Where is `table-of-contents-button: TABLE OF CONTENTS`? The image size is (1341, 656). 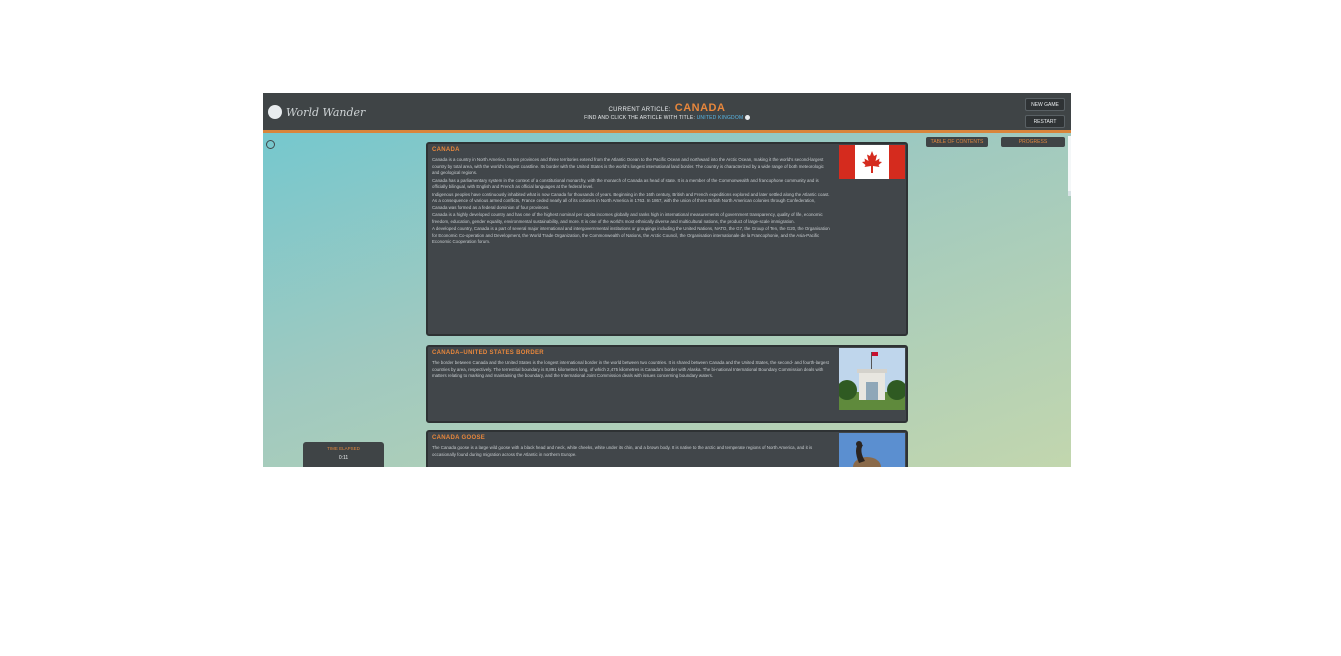
table-of-contents-button: TABLE OF CONTENTS is located at coordinates (957, 142).